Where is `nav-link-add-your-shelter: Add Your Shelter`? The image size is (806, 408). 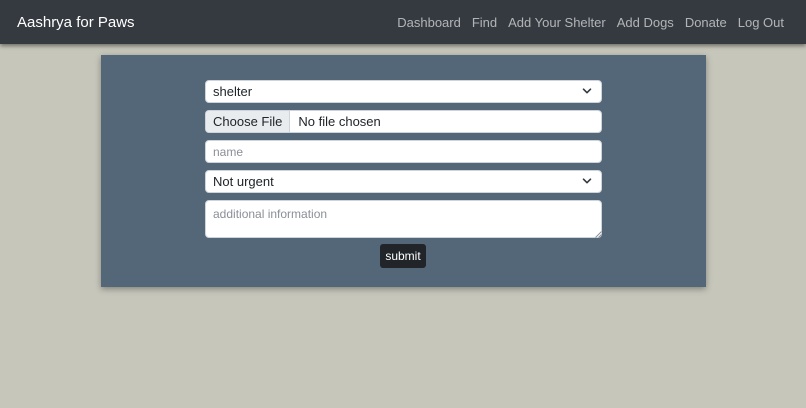
nav-link-add-your-shelter: Add Your Shelter is located at coordinates (557, 22).